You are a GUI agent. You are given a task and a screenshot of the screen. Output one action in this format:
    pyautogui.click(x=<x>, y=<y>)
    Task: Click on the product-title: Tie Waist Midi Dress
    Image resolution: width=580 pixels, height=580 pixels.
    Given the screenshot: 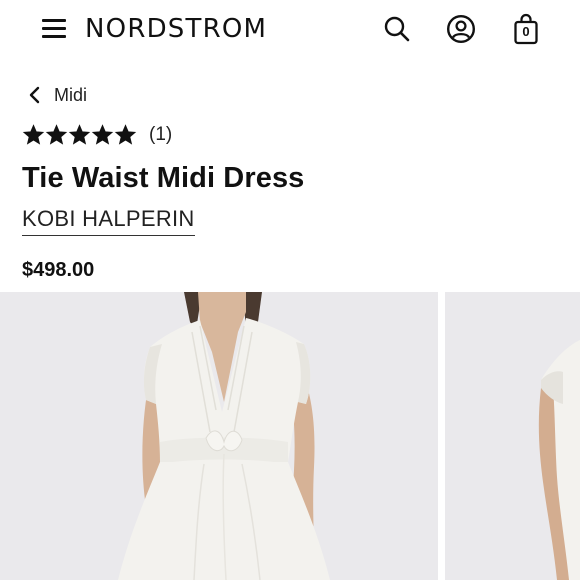 What is the action you would take?
    pyautogui.click(x=163, y=178)
    